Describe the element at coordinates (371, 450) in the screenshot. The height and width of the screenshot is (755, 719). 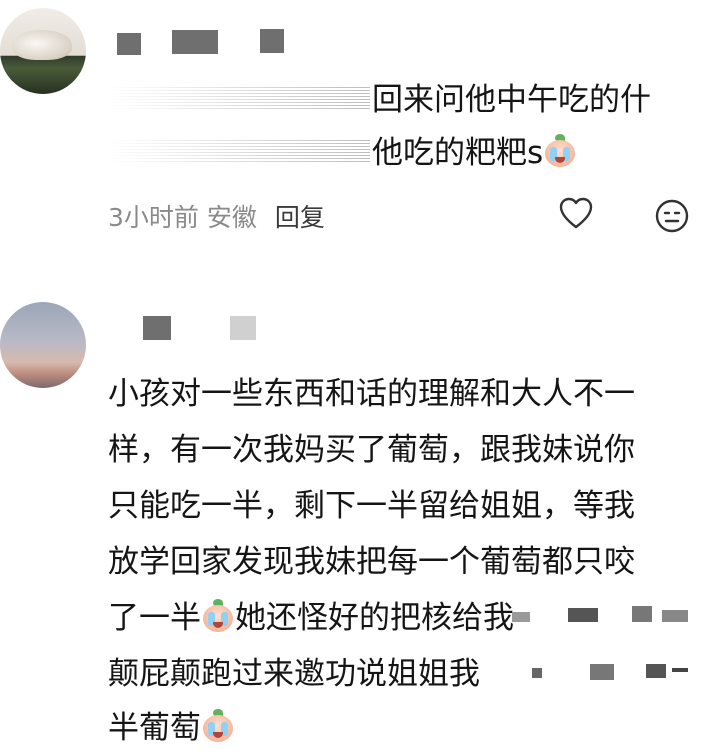
I see `comment-line: 样，有一次我妈买了葡萄，跟我妹说你` at that location.